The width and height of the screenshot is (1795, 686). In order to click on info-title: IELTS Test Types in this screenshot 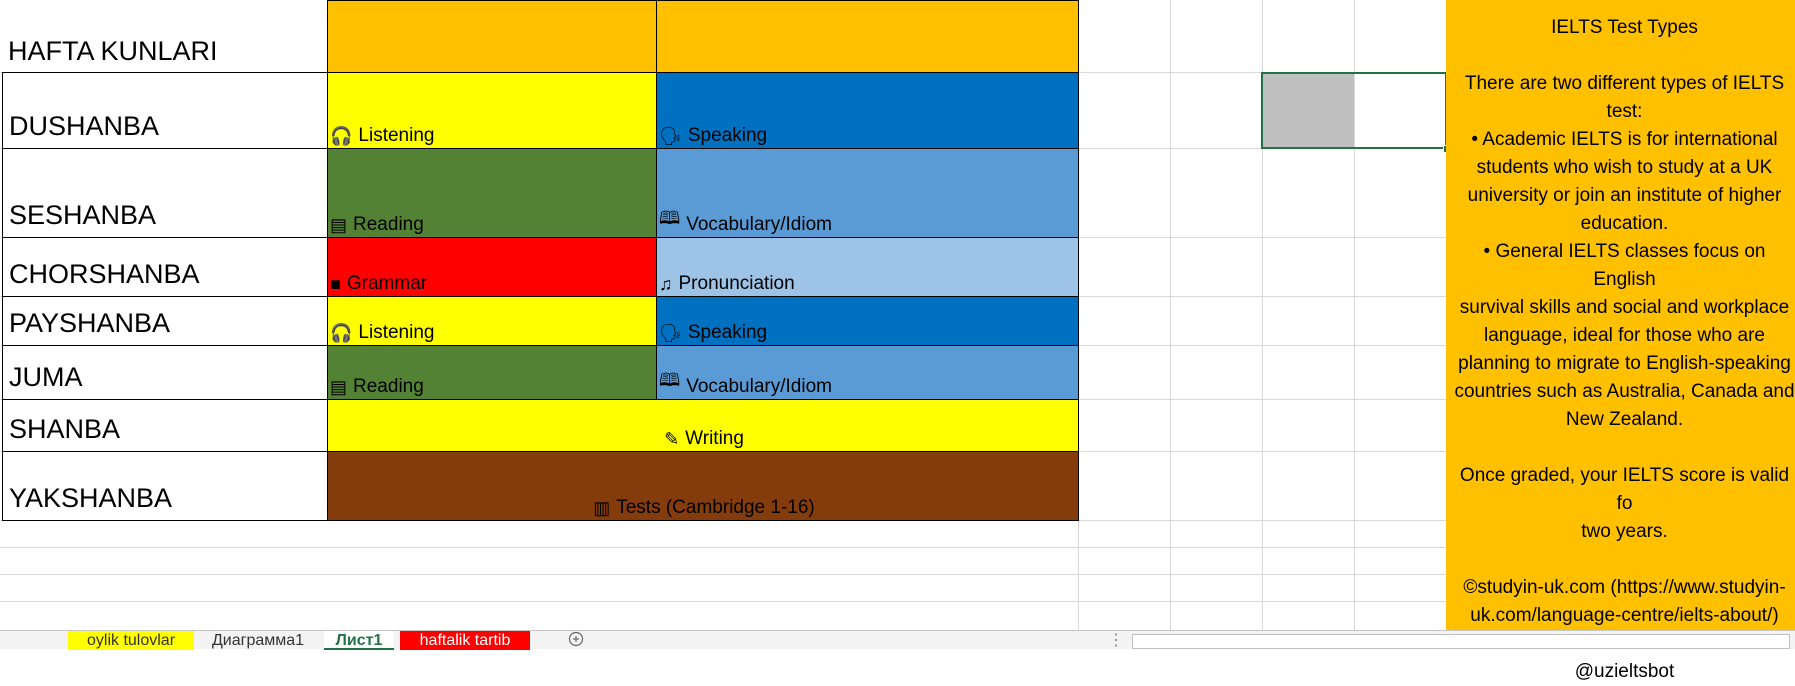, I will do `click(1624, 27)`.